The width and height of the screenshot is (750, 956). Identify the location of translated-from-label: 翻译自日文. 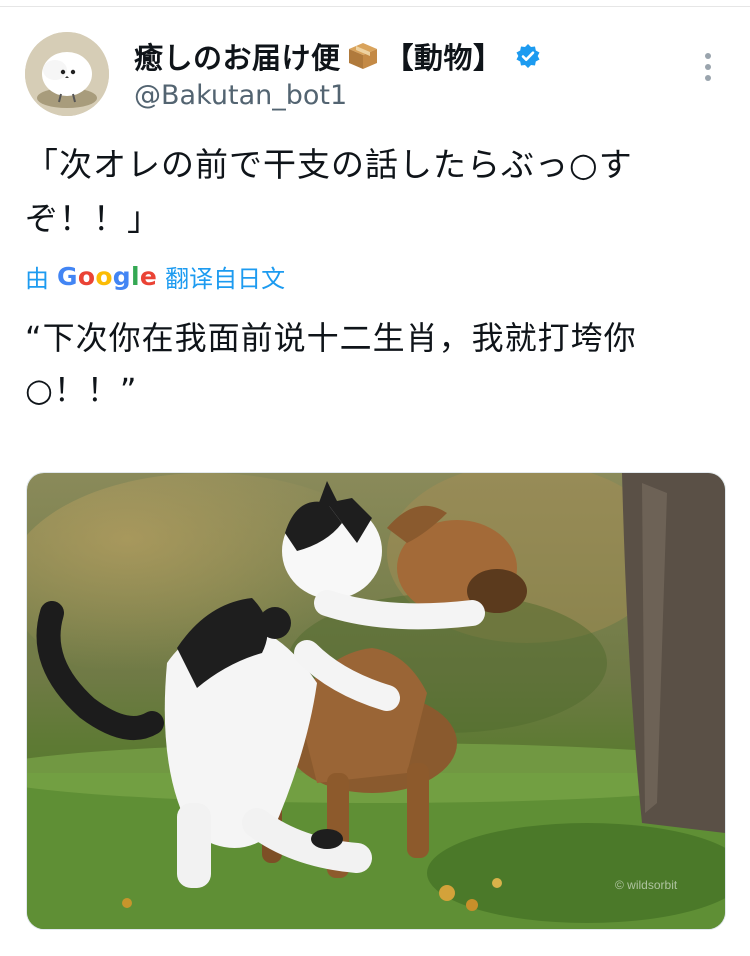
(225, 278).